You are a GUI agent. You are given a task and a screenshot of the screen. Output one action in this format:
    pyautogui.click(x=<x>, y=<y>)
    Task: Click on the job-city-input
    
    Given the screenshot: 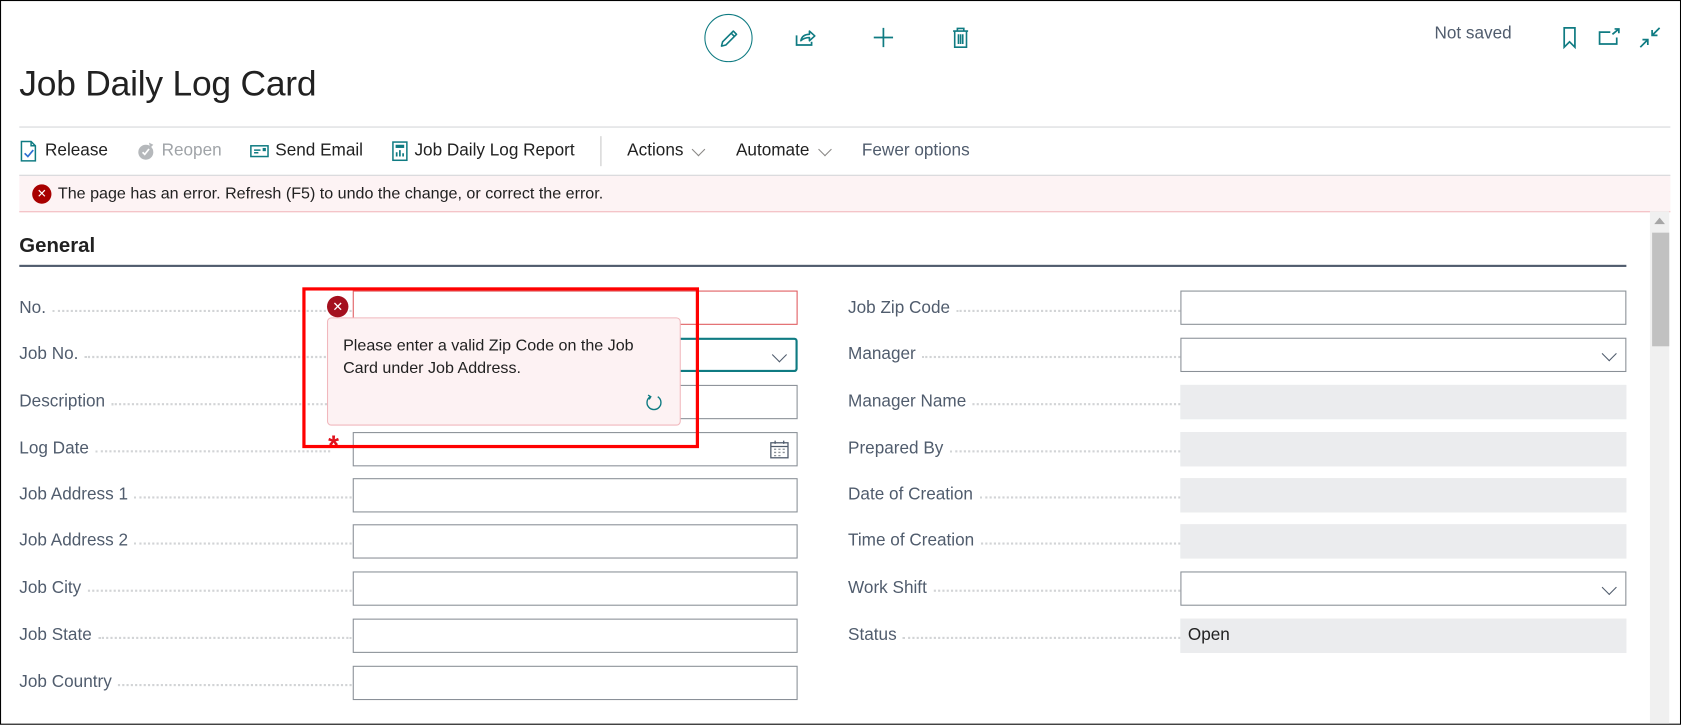 What is the action you would take?
    pyautogui.click(x=575, y=588)
    